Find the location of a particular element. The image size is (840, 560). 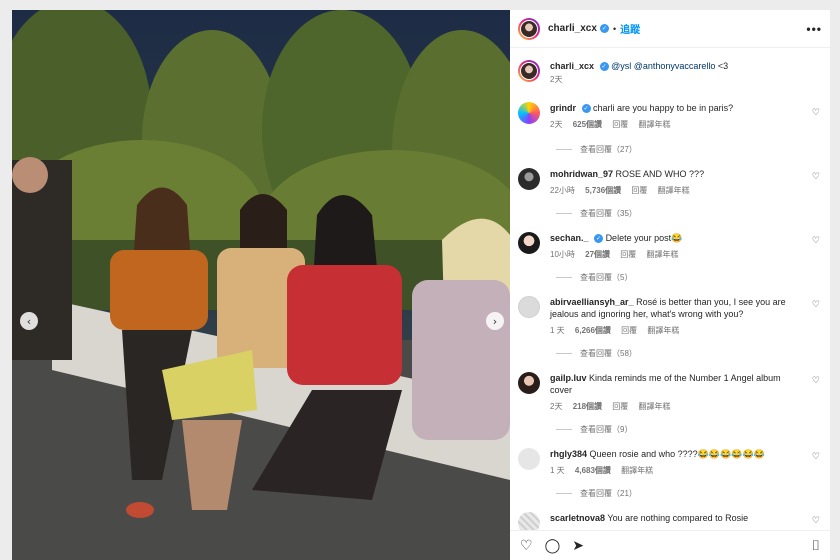

comment-likes: 4,683個讚 is located at coordinates (593, 470).